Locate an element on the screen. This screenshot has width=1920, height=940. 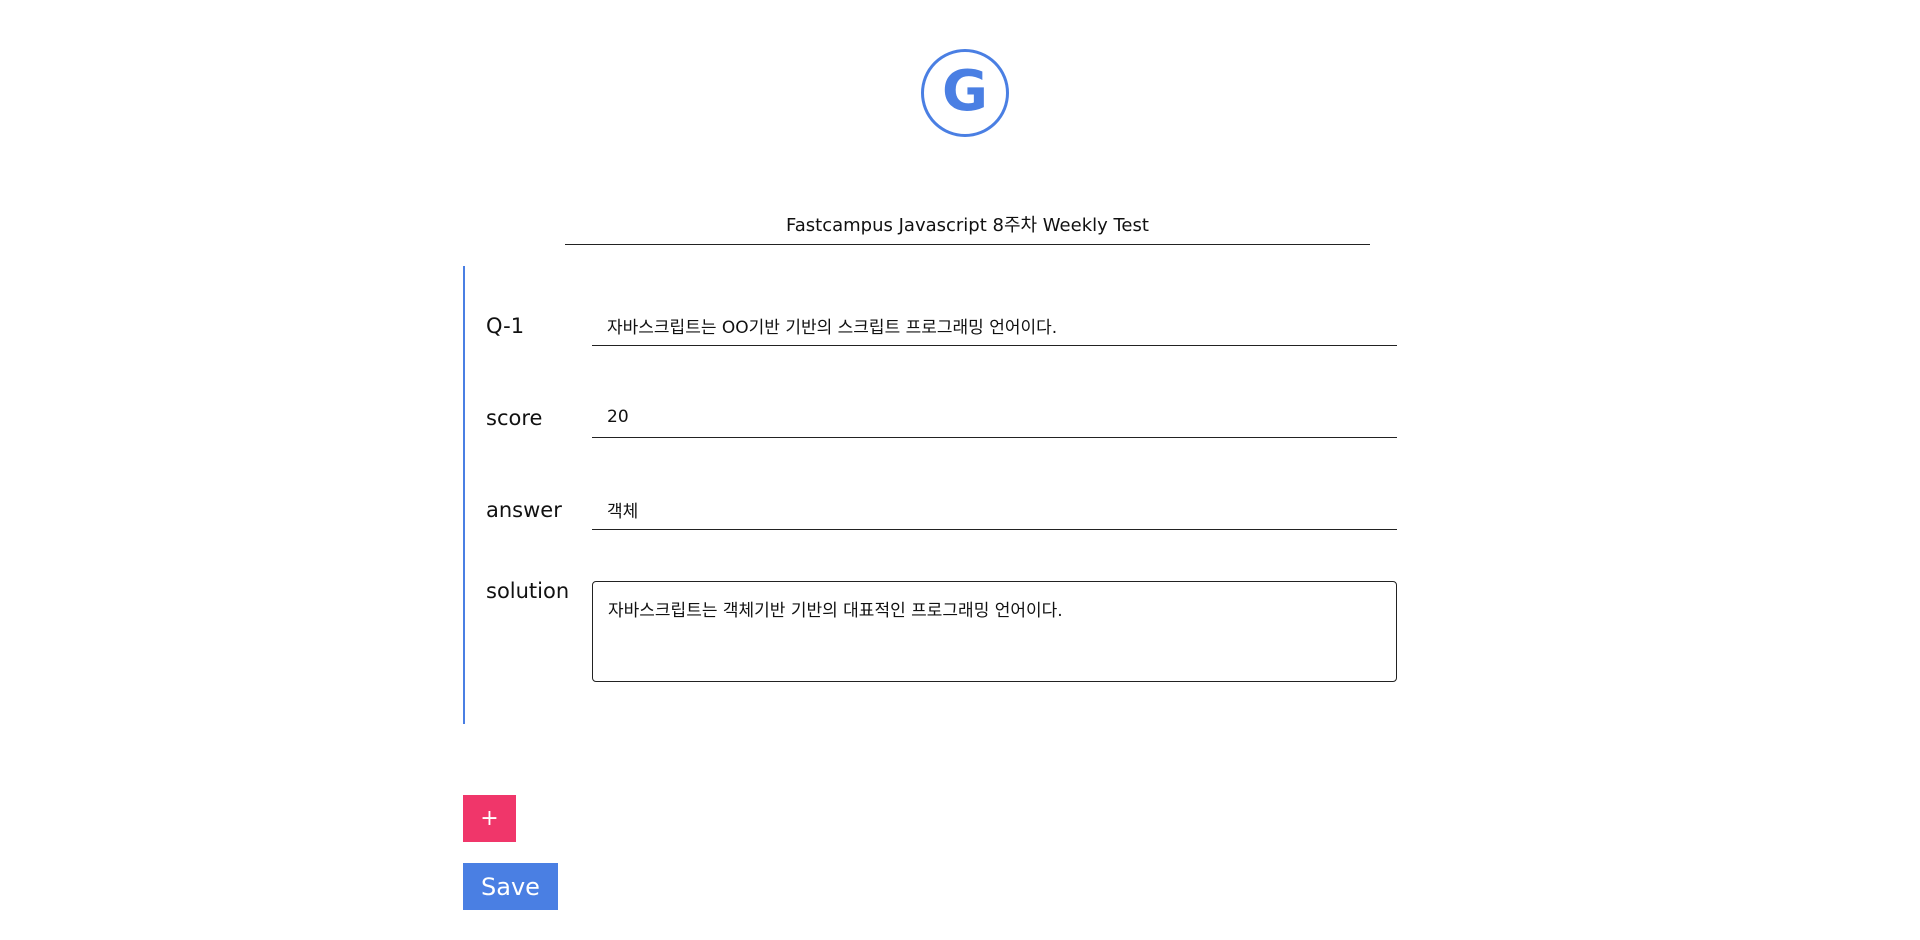
score-input is located at coordinates (994, 417).